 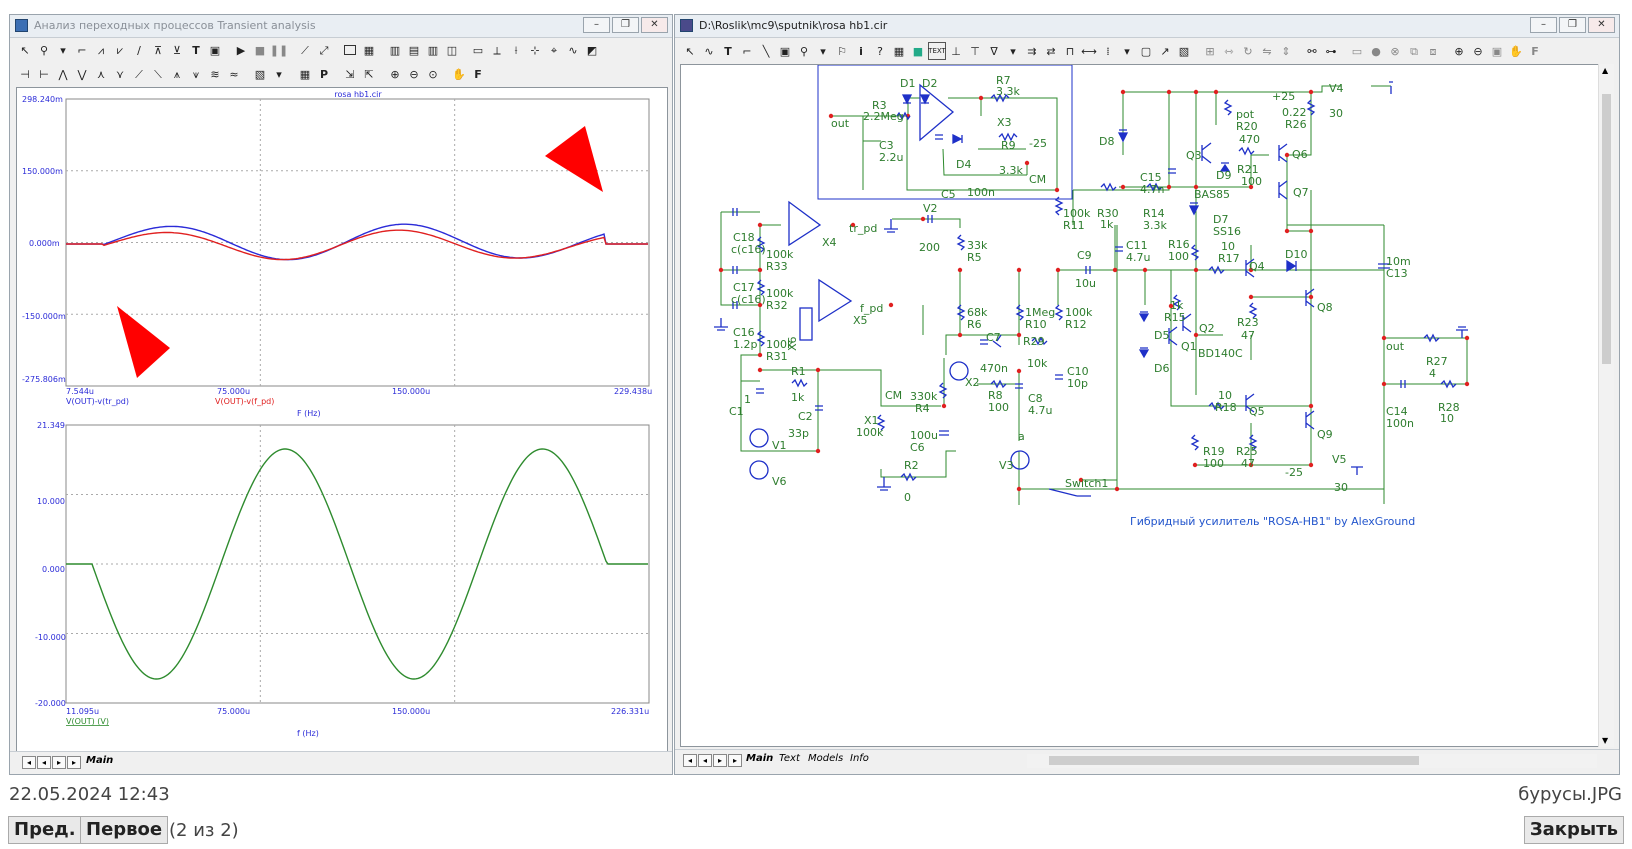 I want to click on peak-left-icon: ⋀, so click(x=63, y=74).